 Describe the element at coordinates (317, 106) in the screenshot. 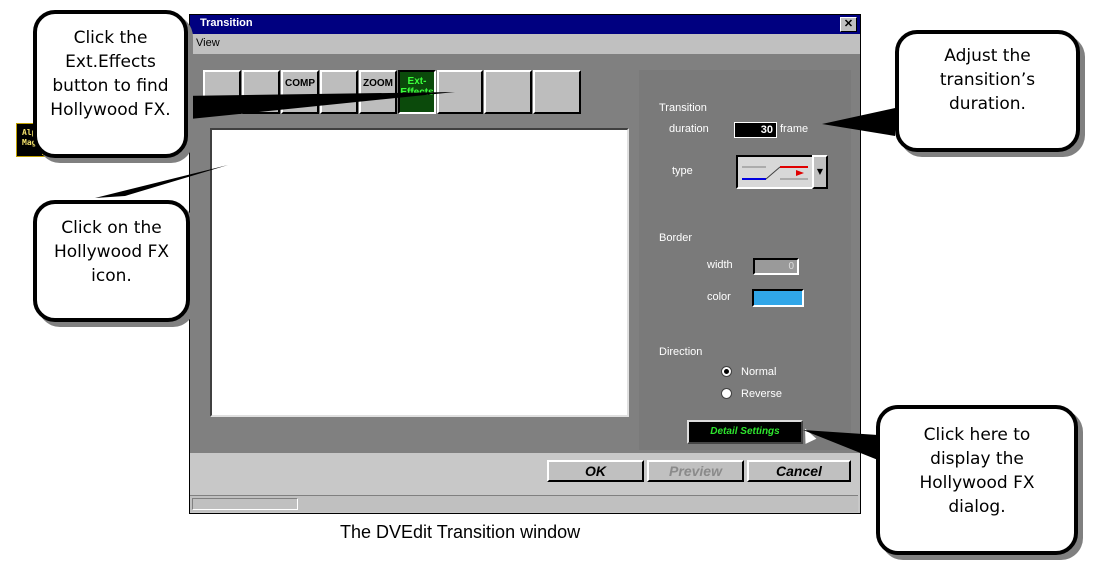

I see `tail-ext-effects` at that location.